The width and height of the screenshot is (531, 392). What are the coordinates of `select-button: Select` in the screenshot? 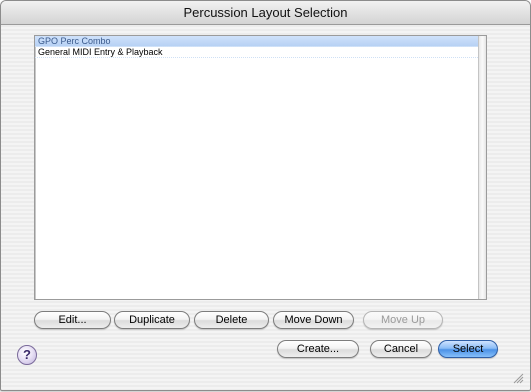 It's located at (468, 349).